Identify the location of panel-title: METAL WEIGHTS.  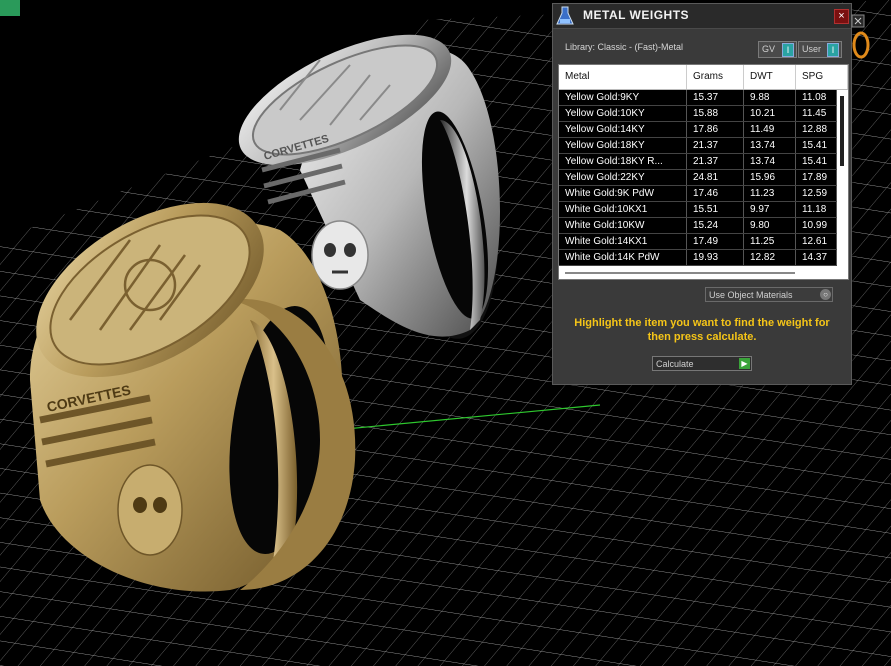
(636, 15).